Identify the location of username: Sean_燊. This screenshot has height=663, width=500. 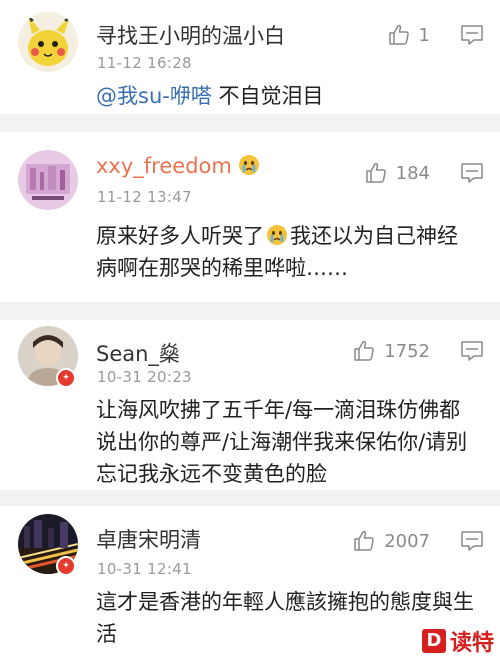
(138, 353).